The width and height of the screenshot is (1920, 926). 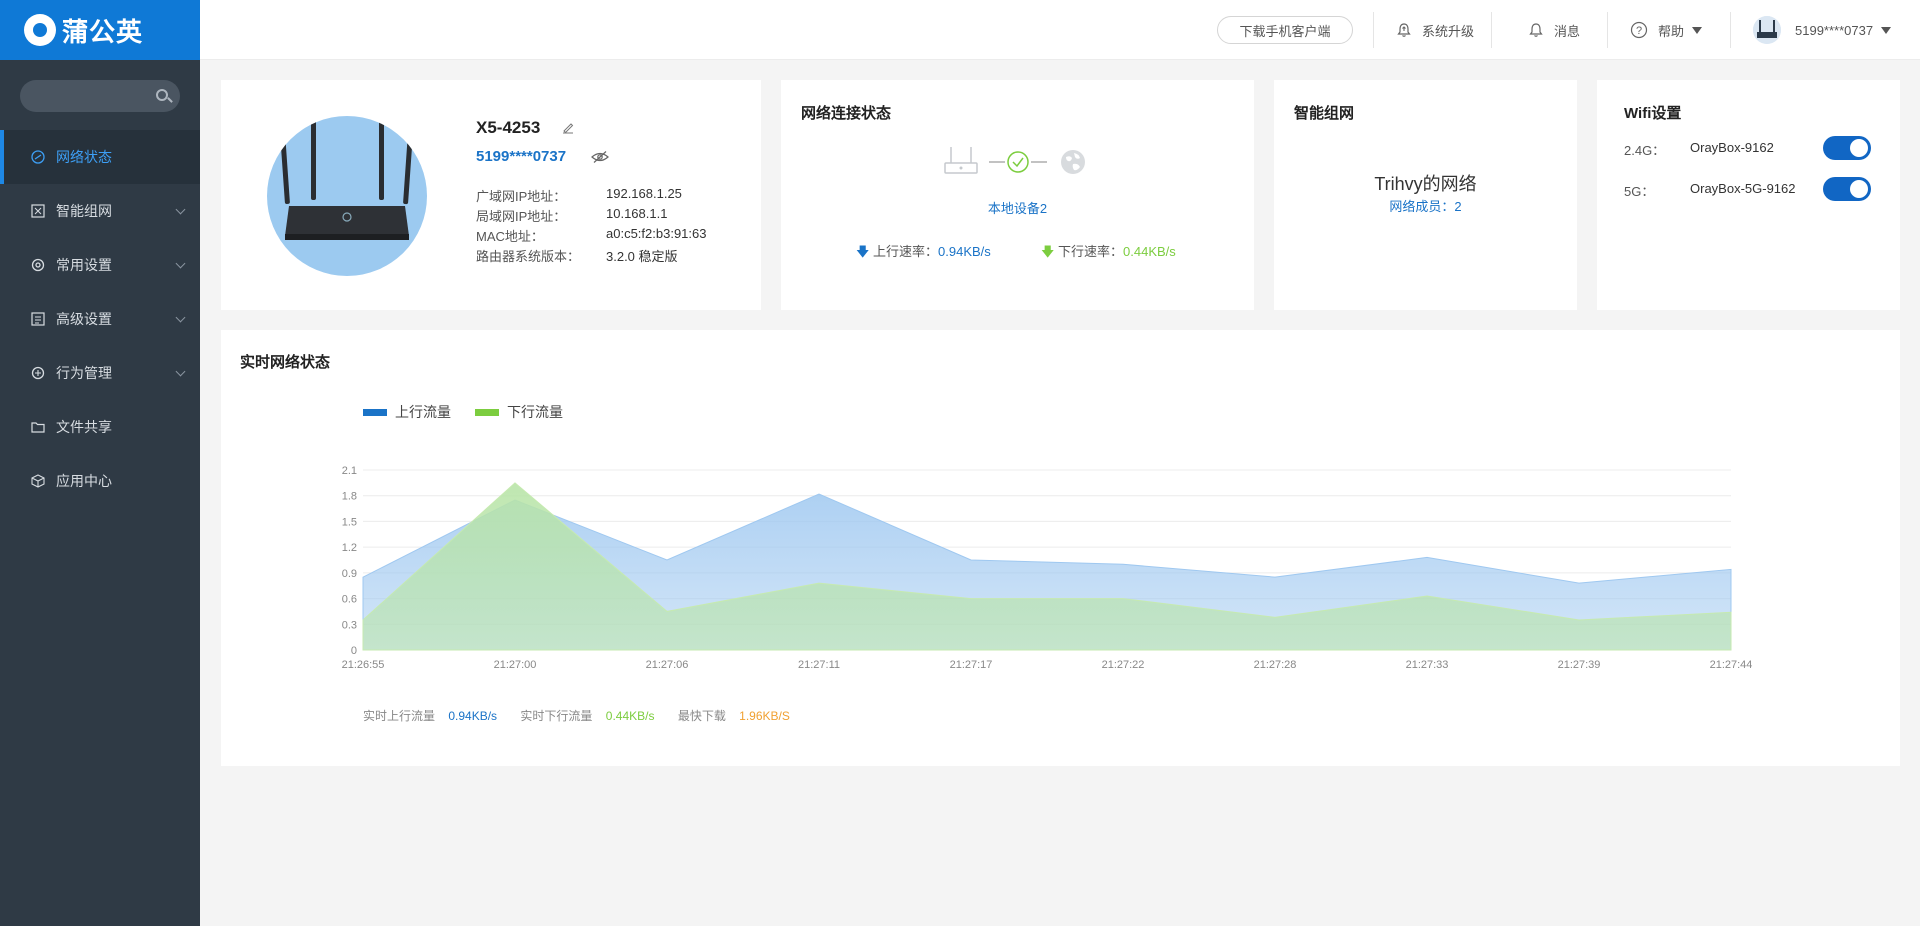 What do you see at coordinates (1743, 188) in the screenshot?
I see `wifi-ssid: OrayBox-5G-9162` at bounding box center [1743, 188].